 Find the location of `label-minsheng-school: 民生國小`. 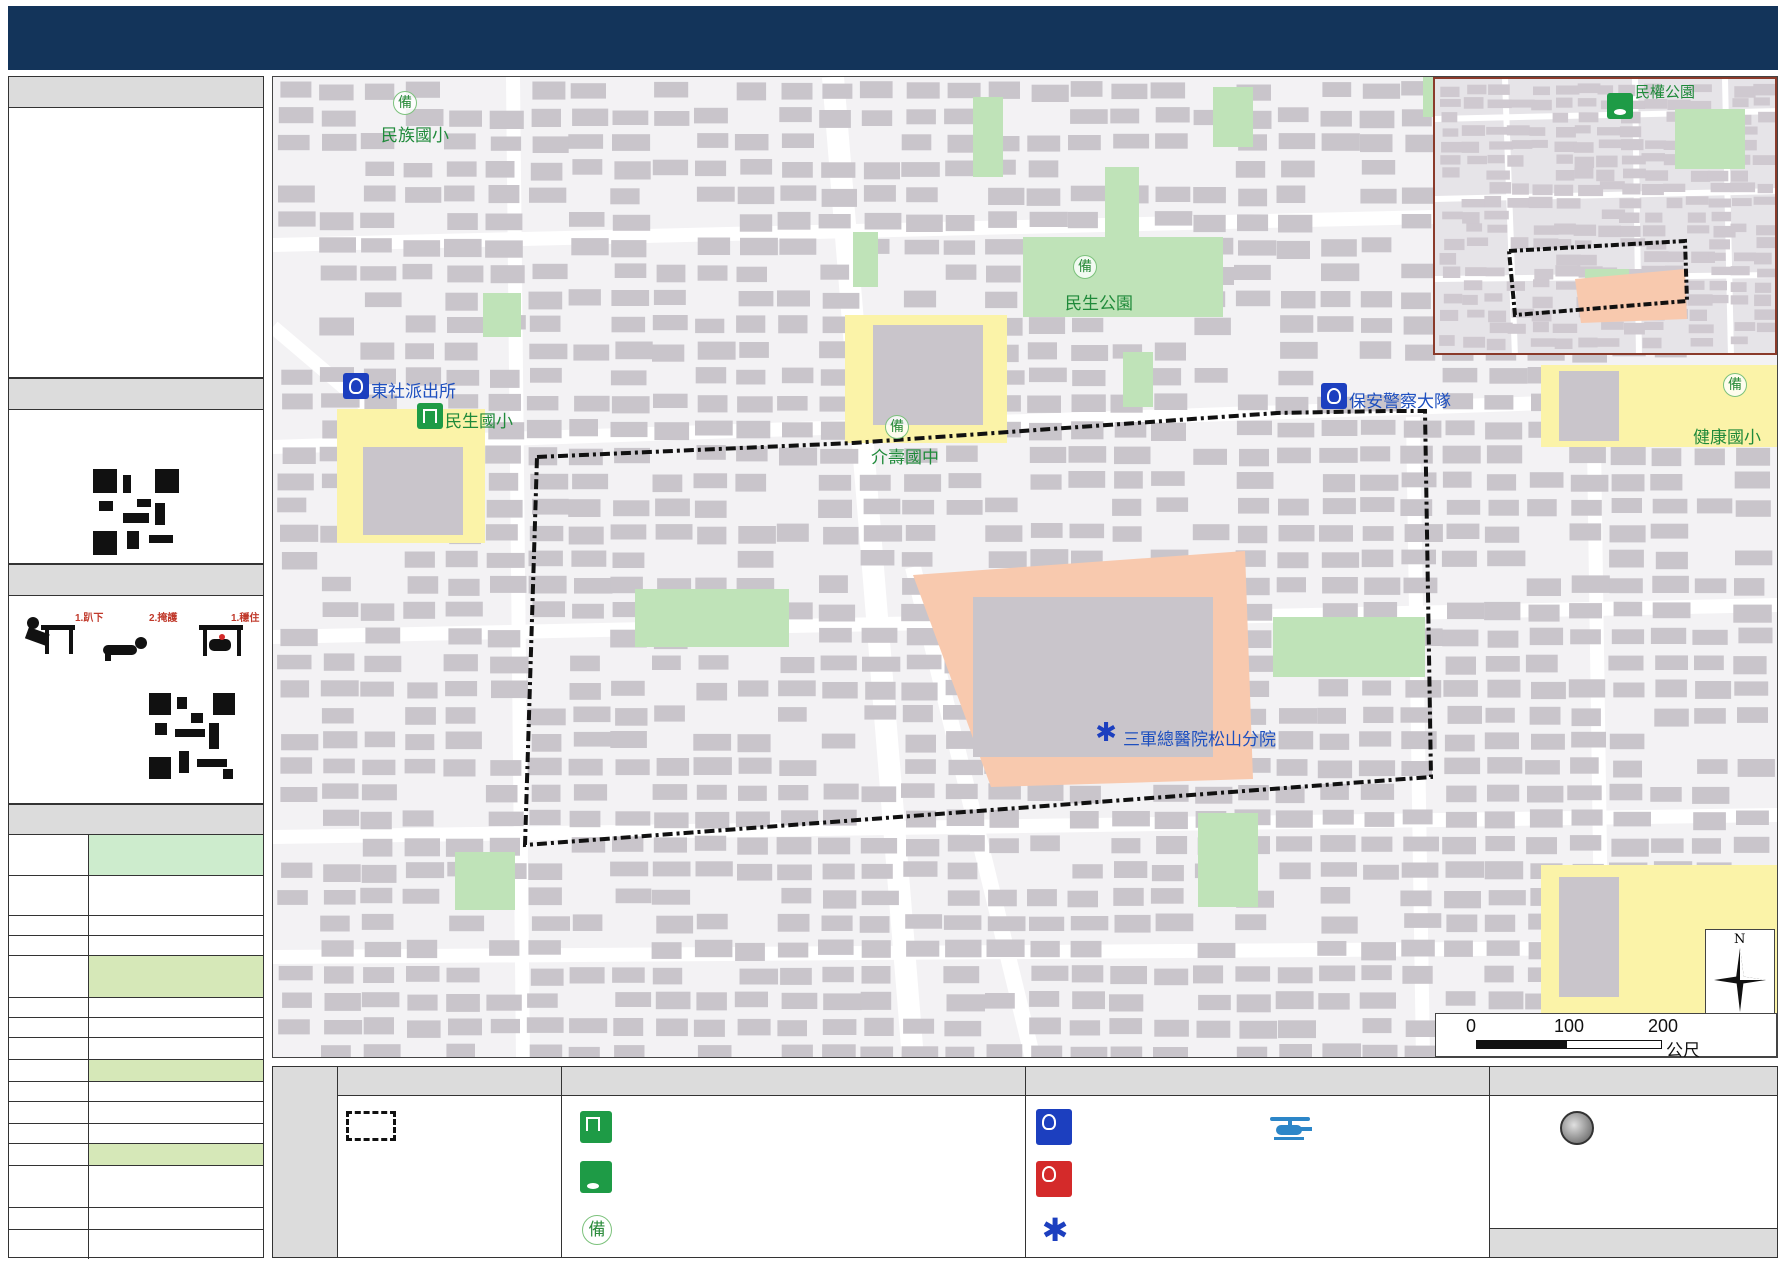

label-minsheng-school: 民生國小 is located at coordinates (479, 422).